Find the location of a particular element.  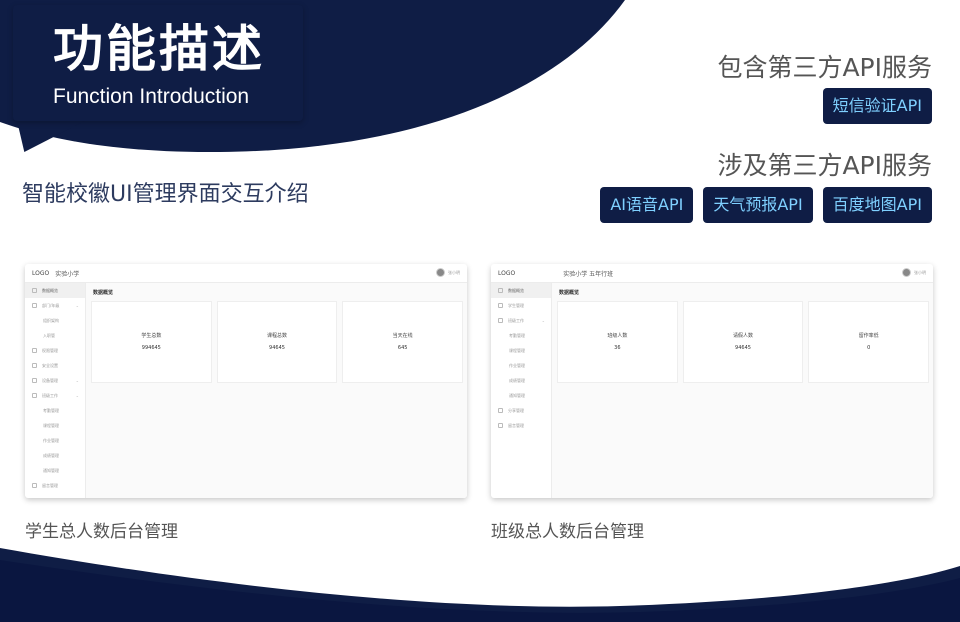

gear-icon is located at coordinates (34, 350).